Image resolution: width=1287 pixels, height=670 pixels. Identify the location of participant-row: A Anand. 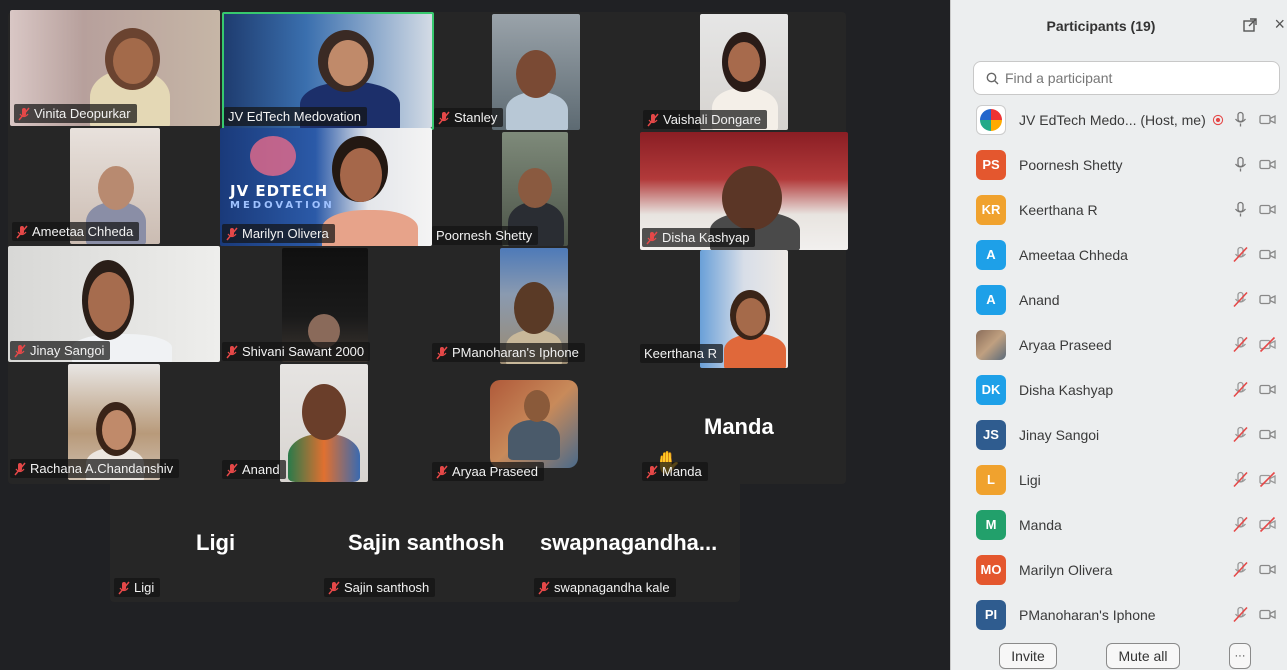
(1119, 299).